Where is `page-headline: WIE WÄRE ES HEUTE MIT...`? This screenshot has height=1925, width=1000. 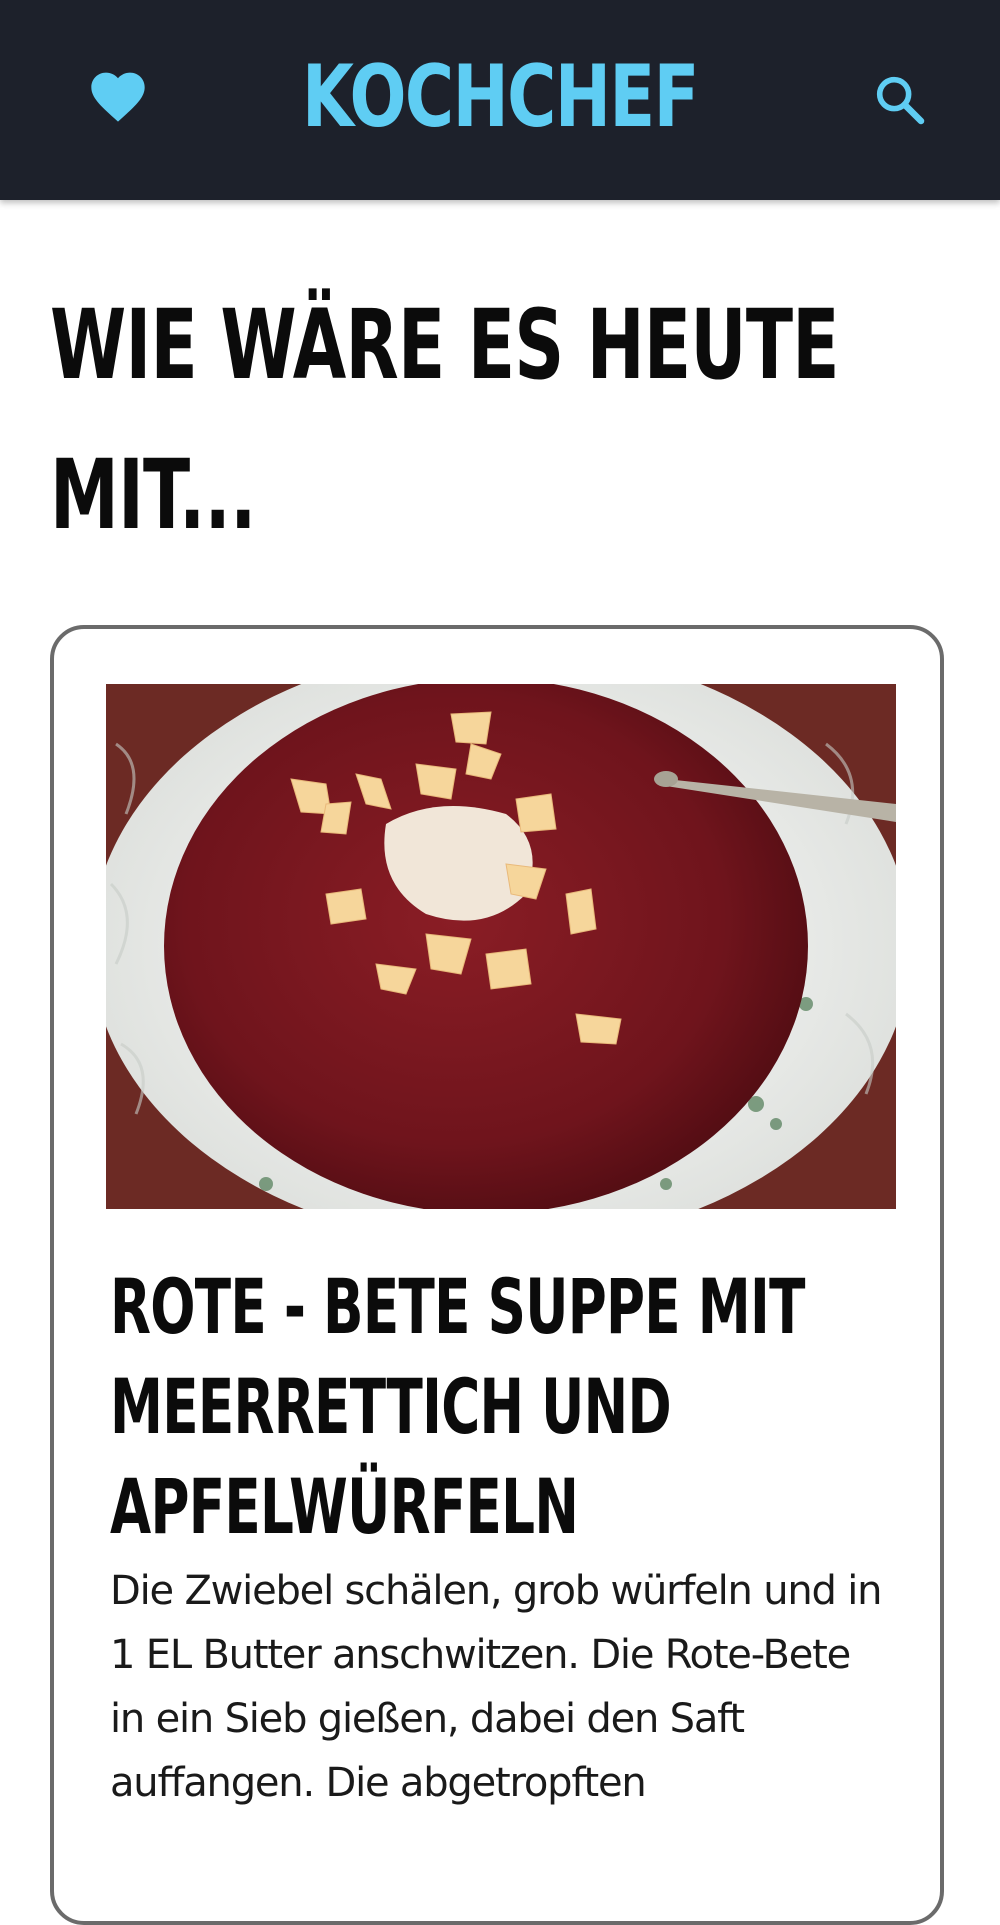 page-headline: WIE WÄRE ES HEUTE MIT... is located at coordinates (444, 420).